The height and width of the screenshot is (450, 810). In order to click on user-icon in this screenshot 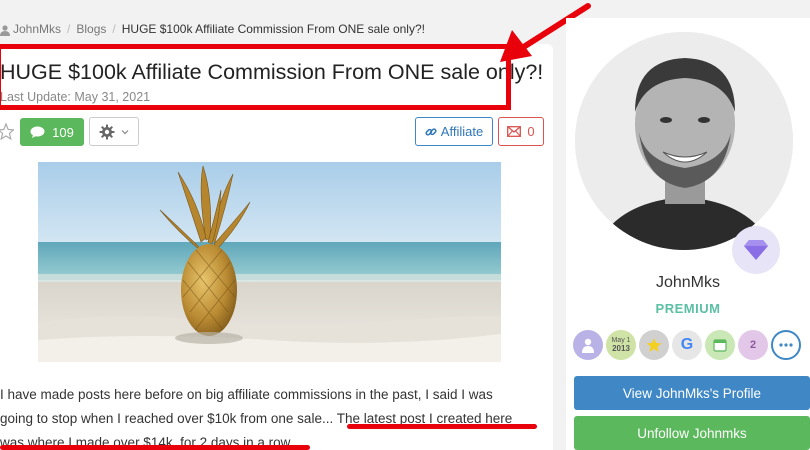, I will do `click(5, 30)`.